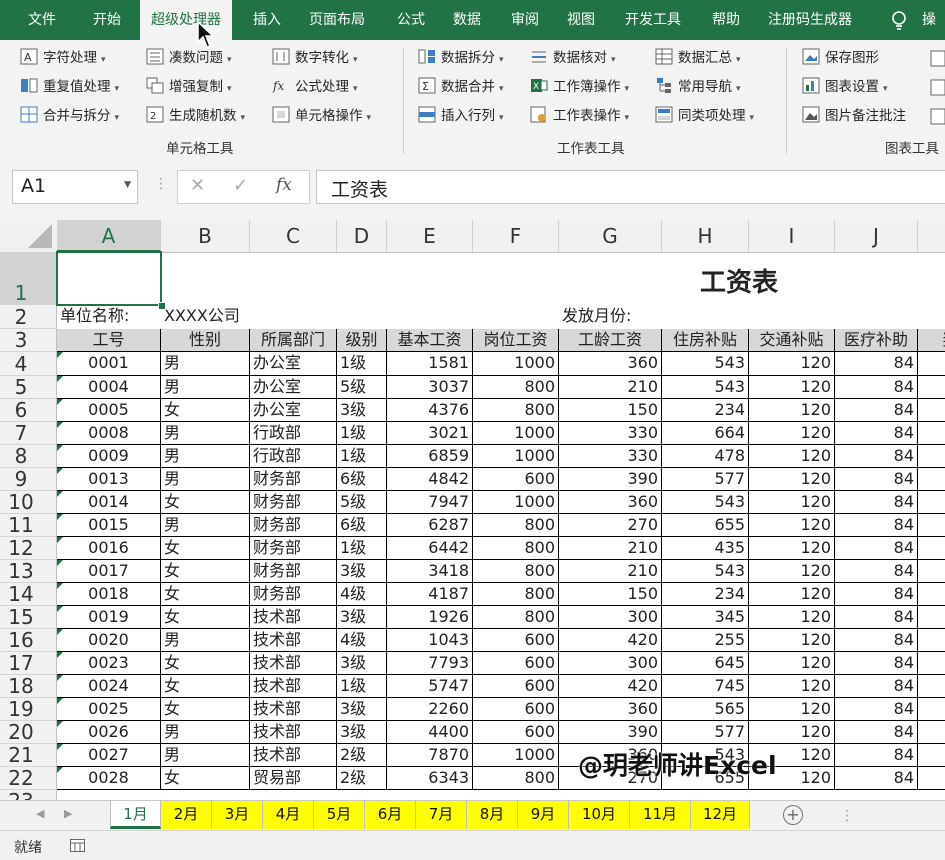  Describe the element at coordinates (237, 815) in the screenshot. I see `sheet-tab-3: 3月` at that location.